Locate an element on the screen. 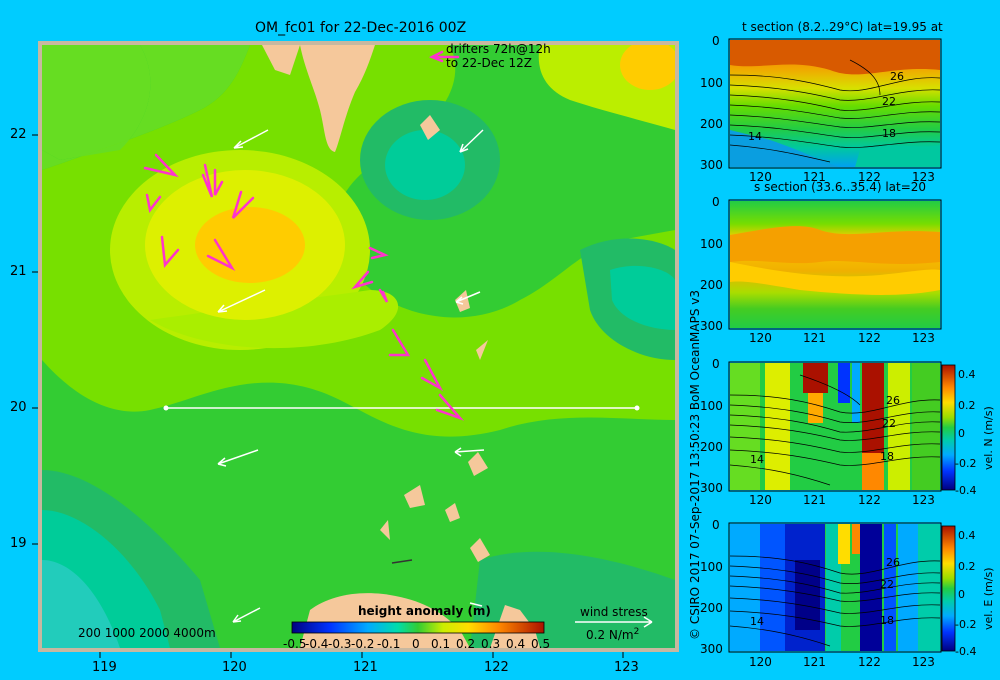 This screenshot has width=1000, height=680. s-section-title: s section (33.6..35.4) lat=20 is located at coordinates (840, 187).